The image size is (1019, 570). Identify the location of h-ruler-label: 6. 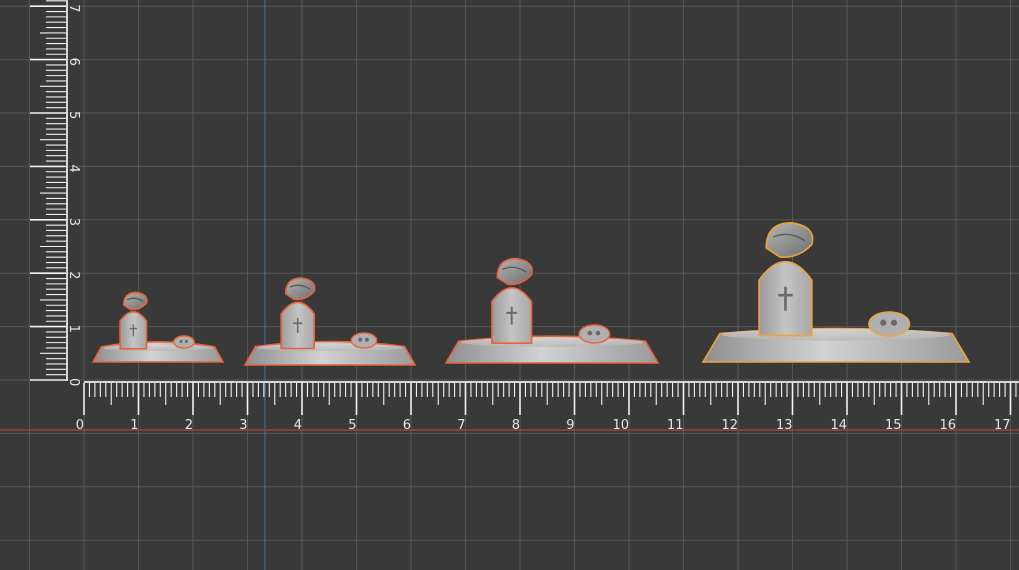
(407, 425).